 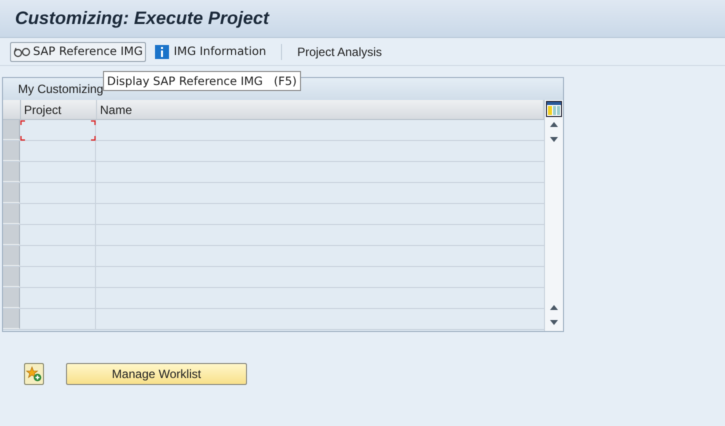 I want to click on focus-marker-icon, so click(x=58, y=130).